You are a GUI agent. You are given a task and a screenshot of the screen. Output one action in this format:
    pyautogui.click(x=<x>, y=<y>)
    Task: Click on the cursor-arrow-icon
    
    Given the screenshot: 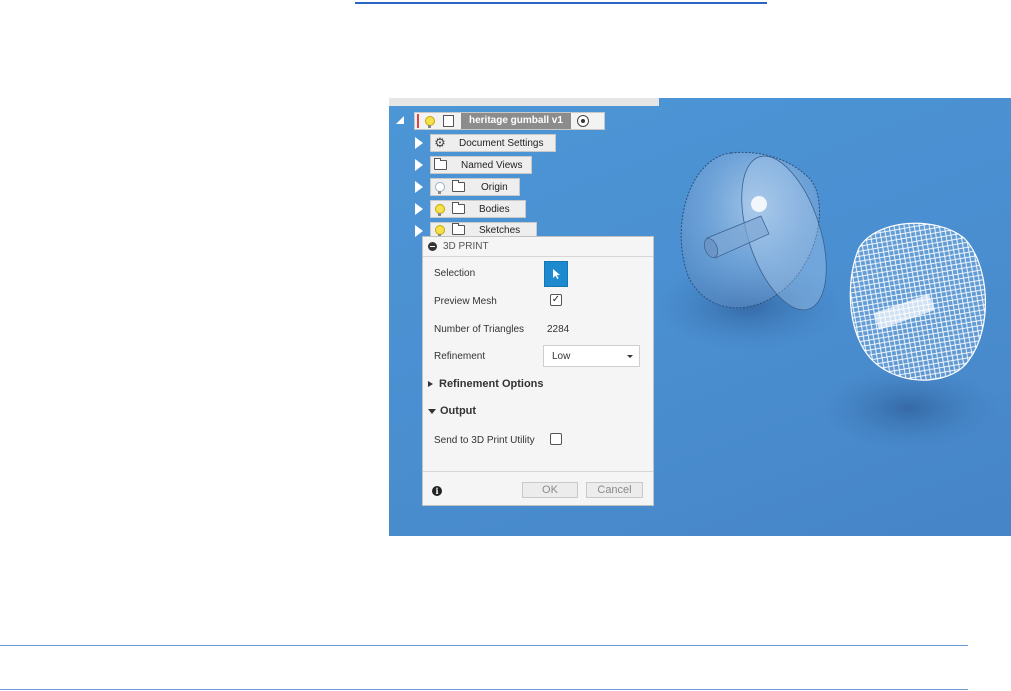 What is the action you would take?
    pyautogui.click(x=556, y=274)
    